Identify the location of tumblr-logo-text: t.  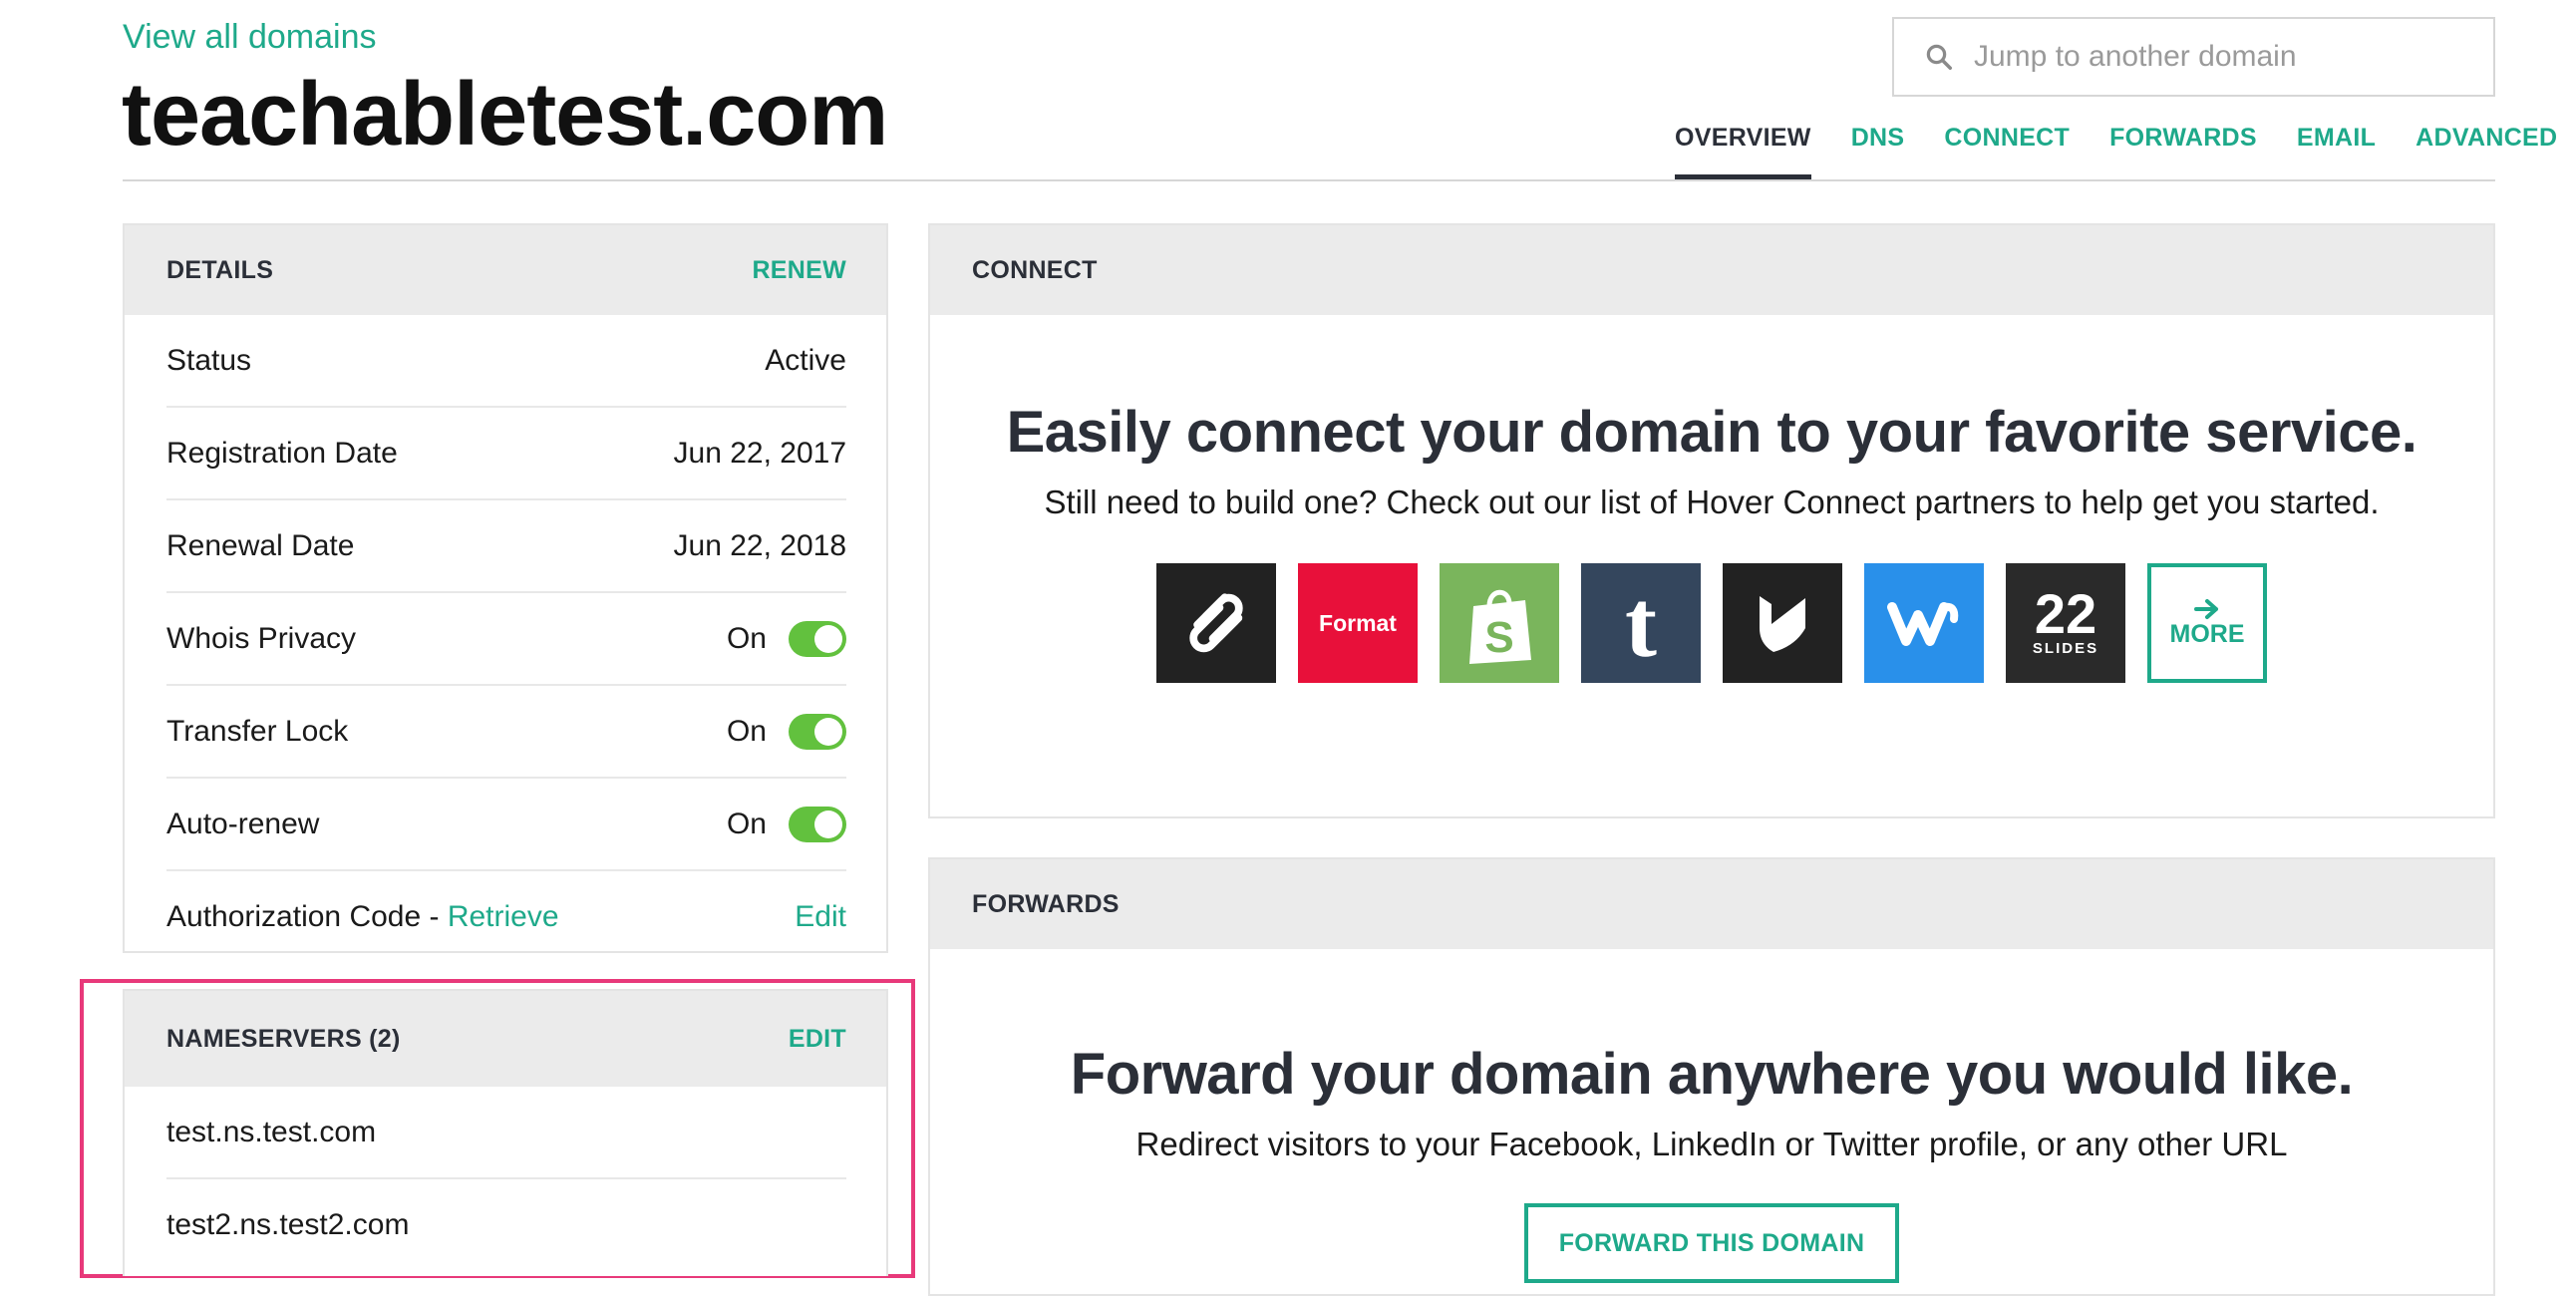
(1641, 623).